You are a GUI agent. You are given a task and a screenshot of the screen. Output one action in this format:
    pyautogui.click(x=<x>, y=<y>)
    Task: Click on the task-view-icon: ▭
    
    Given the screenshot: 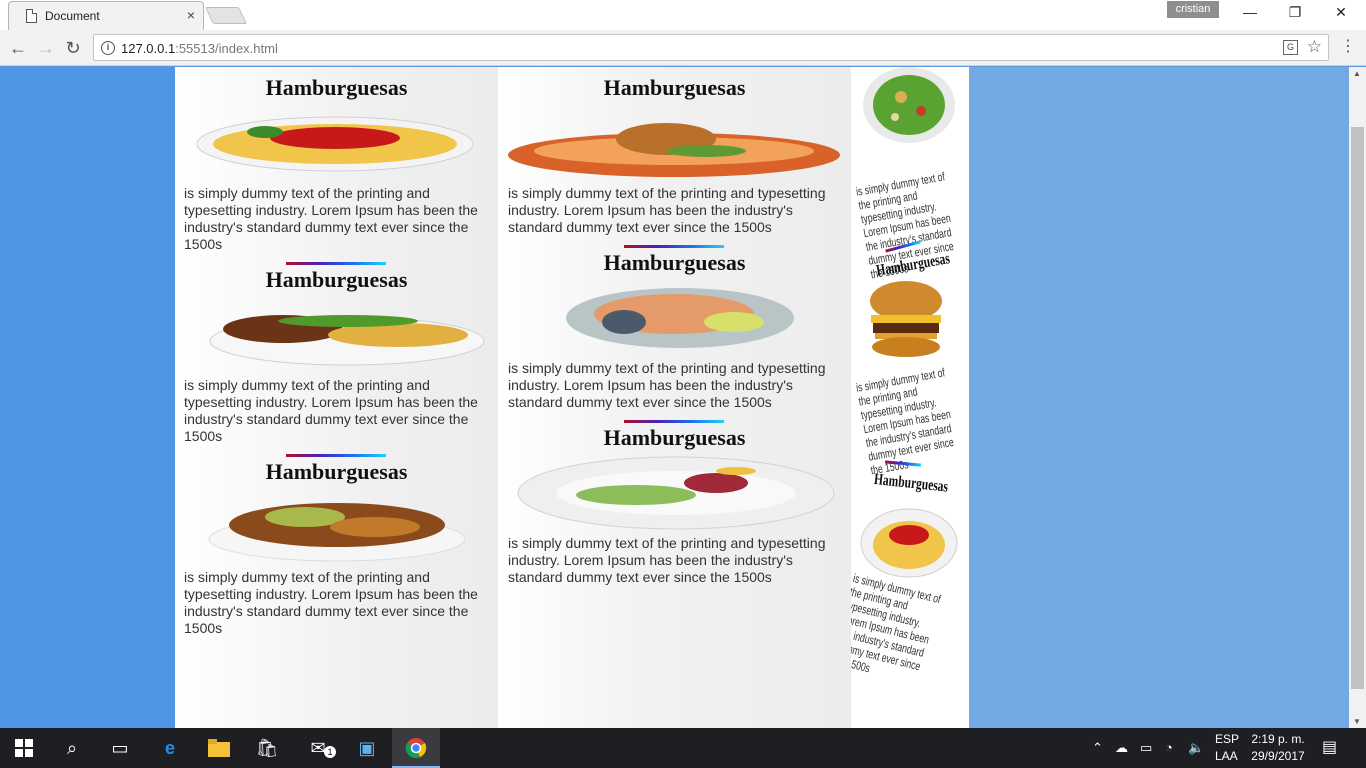 What is the action you would take?
    pyautogui.click(x=120, y=748)
    